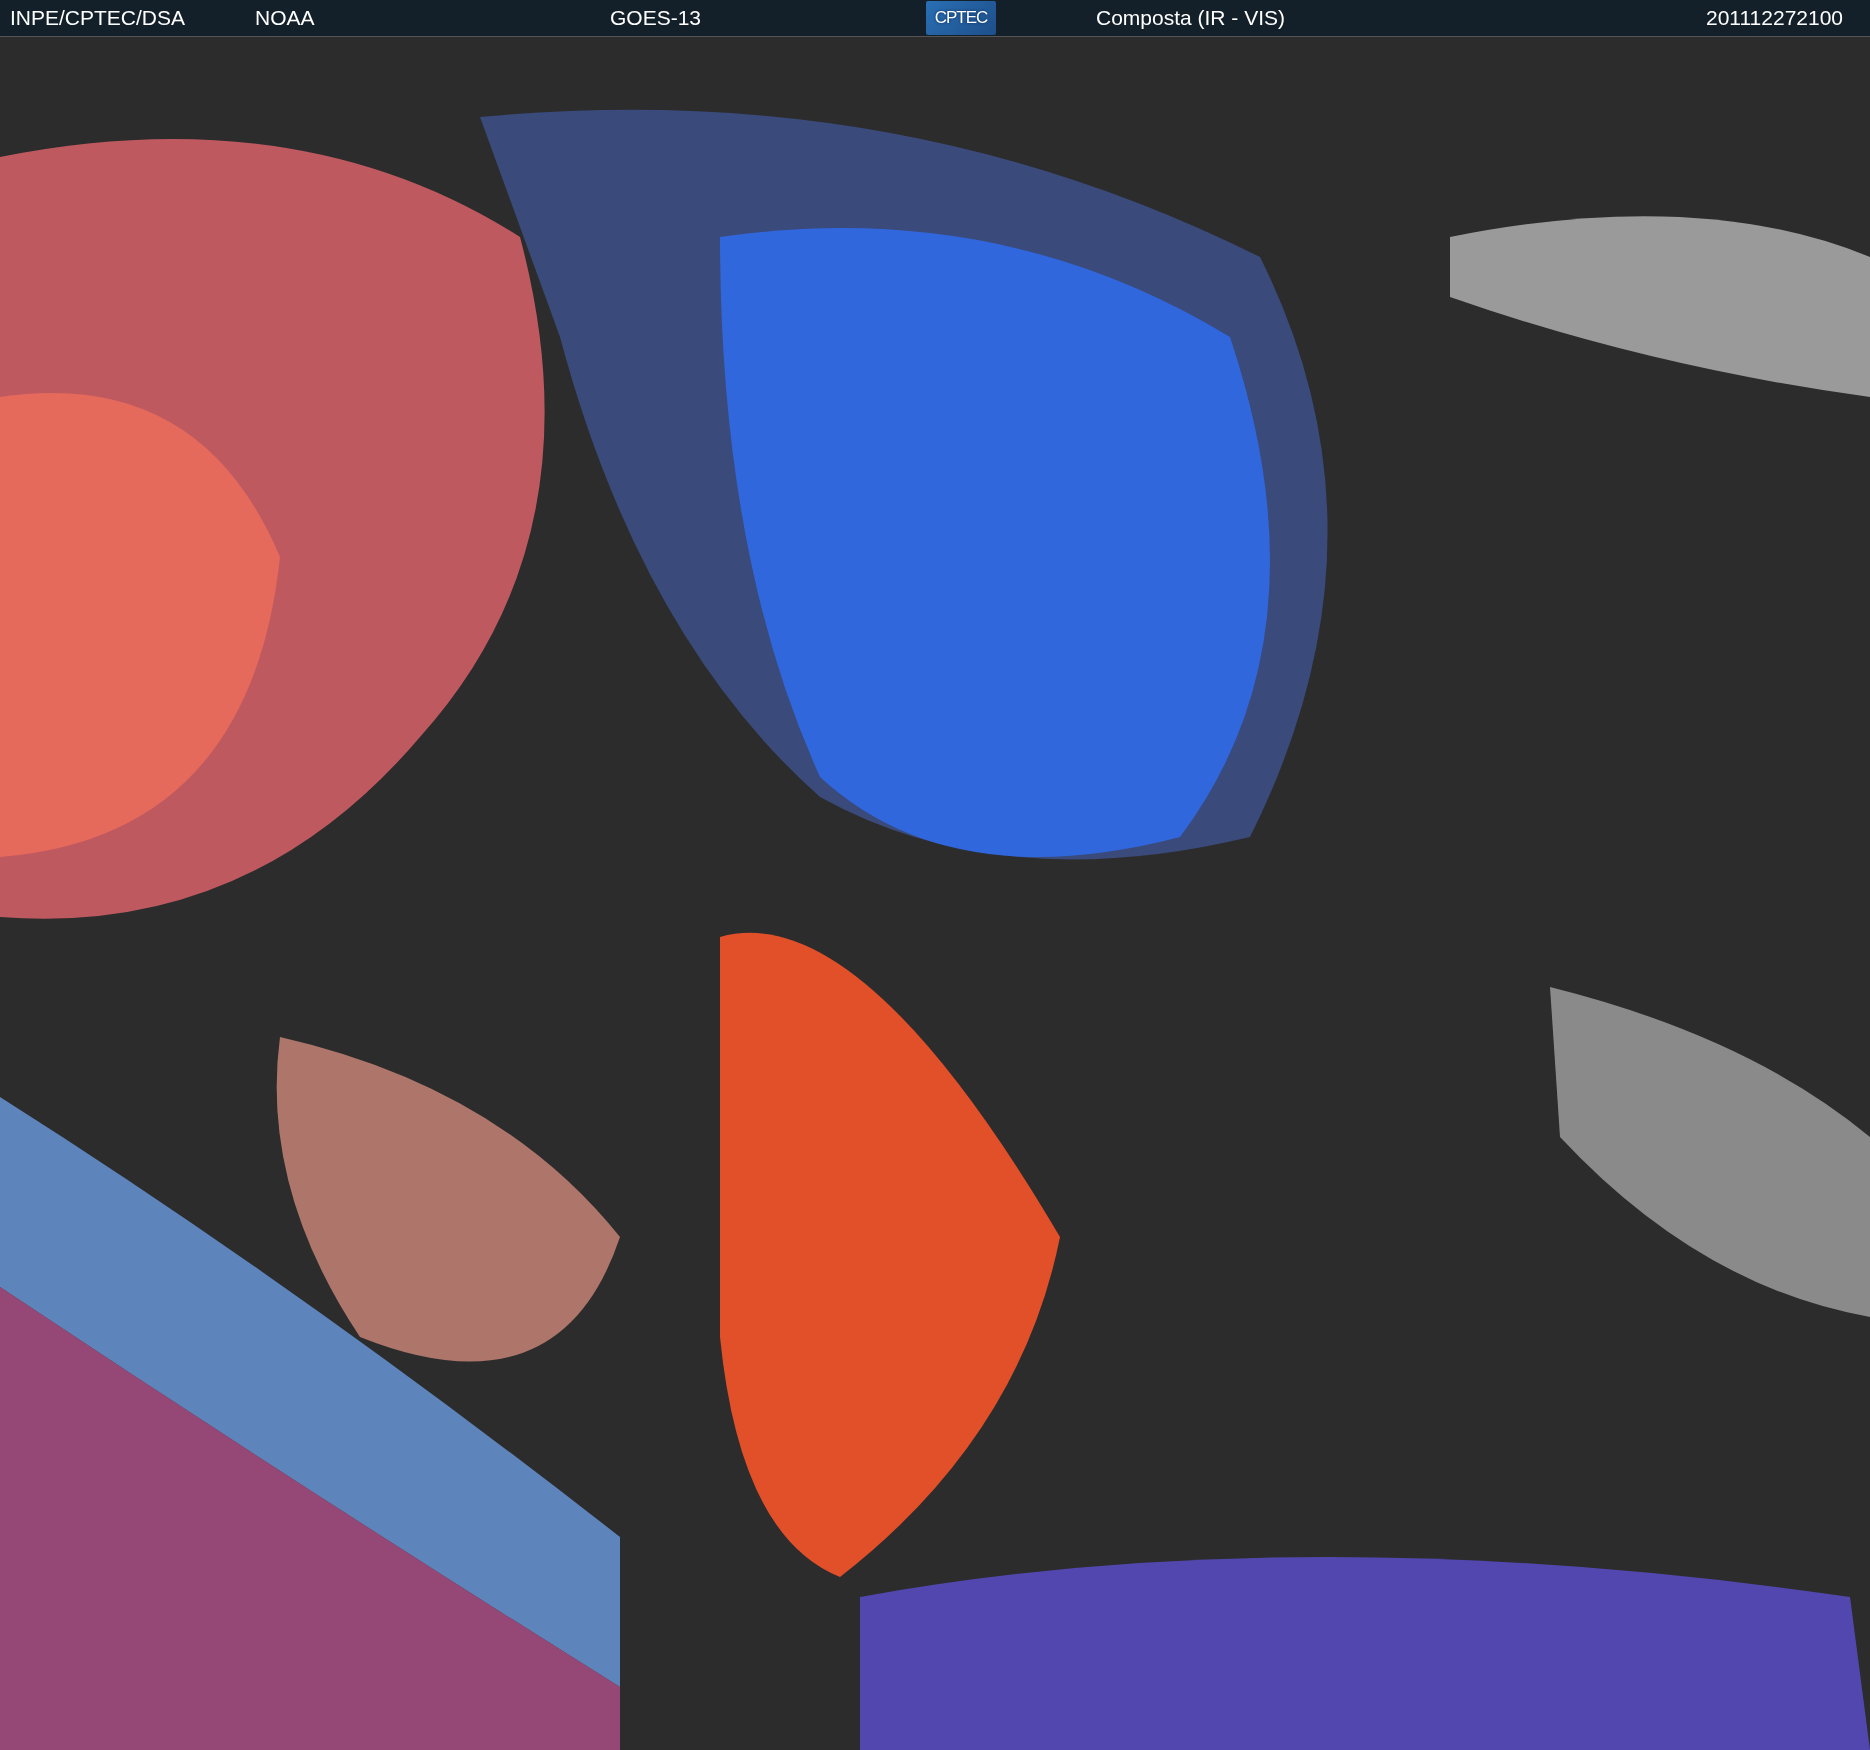 The image size is (1870, 1750). What do you see at coordinates (1775, 18) in the screenshot?
I see `timestamp-label: 201112272100` at bounding box center [1775, 18].